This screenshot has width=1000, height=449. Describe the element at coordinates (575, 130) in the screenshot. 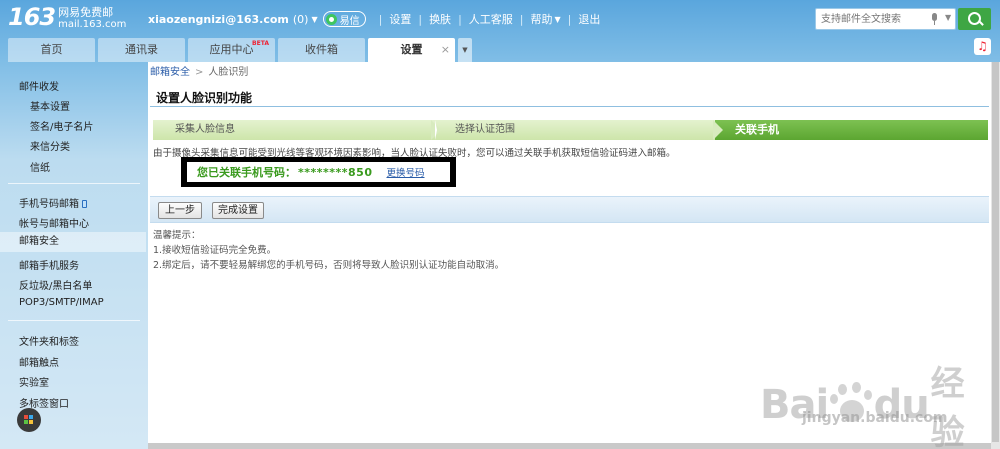

I see `step-choose-scope: 选择认证范围` at that location.